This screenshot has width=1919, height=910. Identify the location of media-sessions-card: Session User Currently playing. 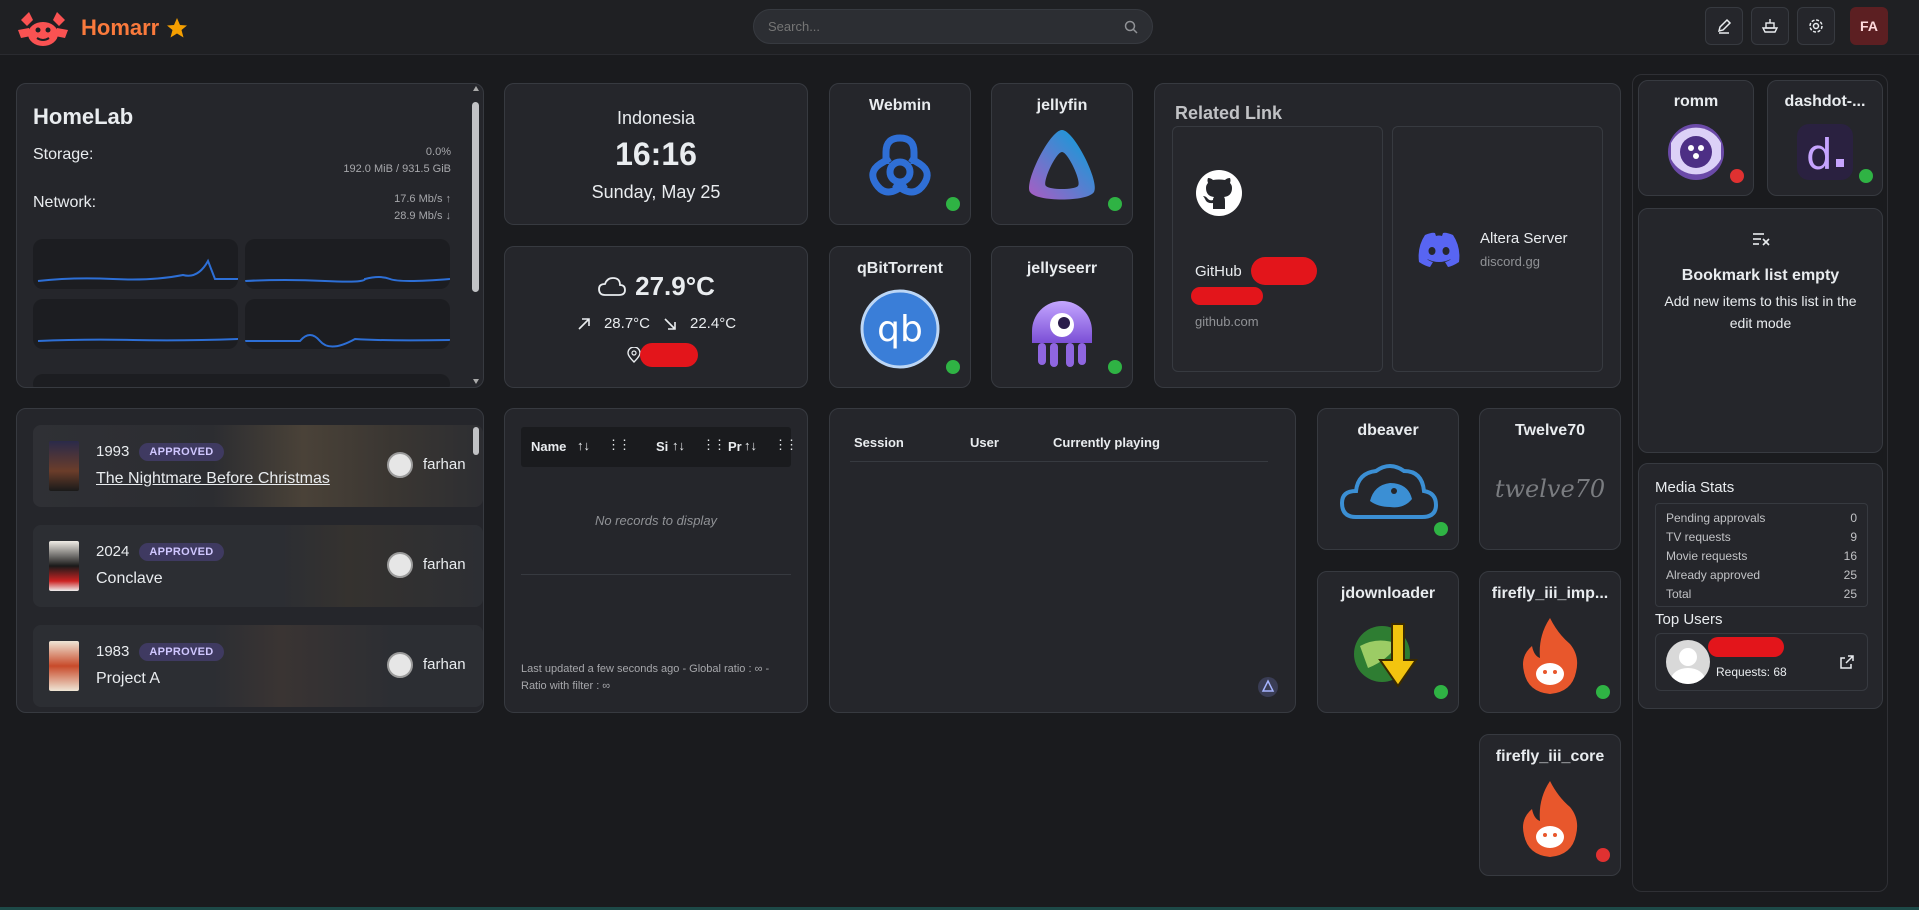
(1062, 560).